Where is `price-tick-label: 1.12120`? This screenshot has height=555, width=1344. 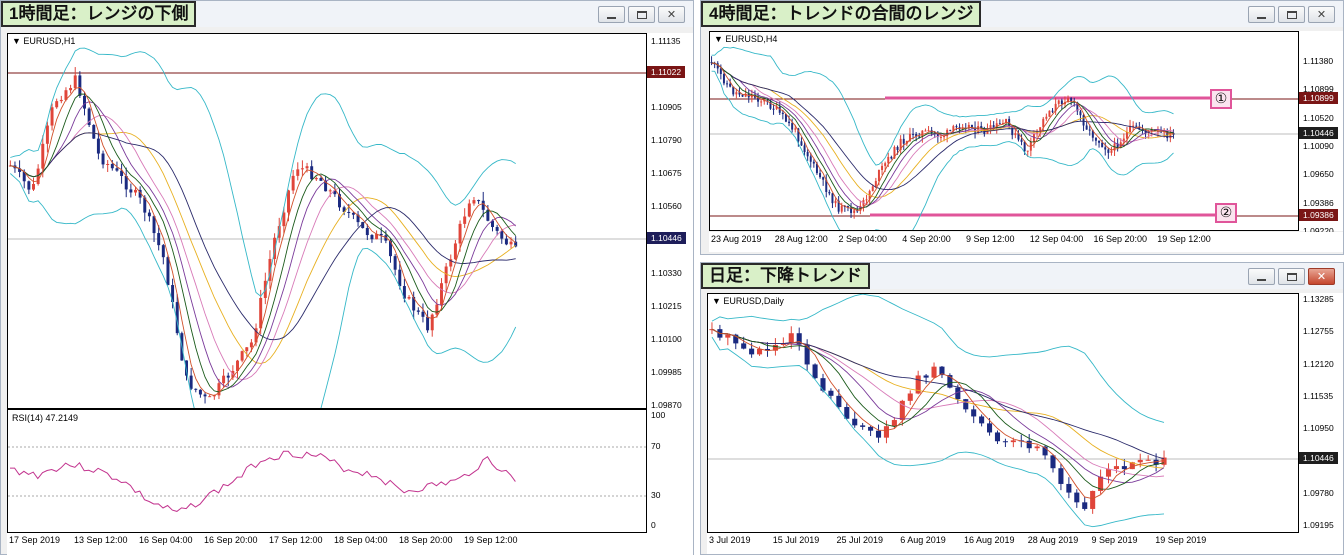 price-tick-label: 1.12120 is located at coordinates (1318, 363).